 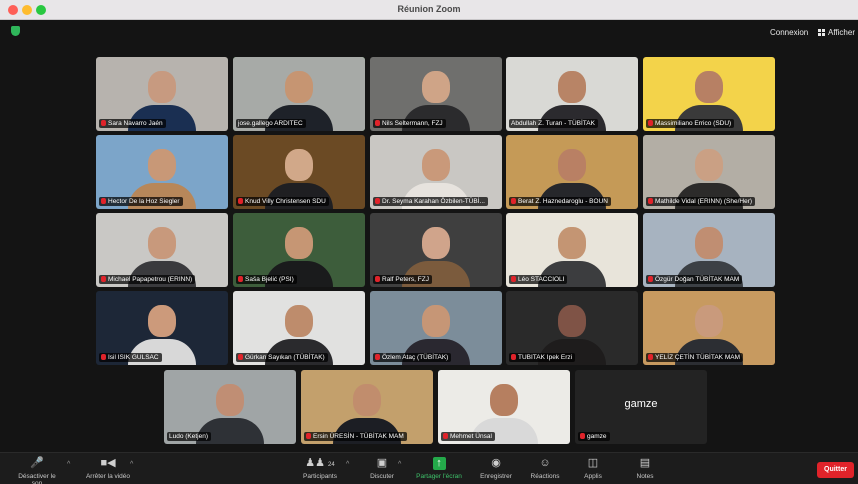 I want to click on participants-label: Participants, so click(x=320, y=476).